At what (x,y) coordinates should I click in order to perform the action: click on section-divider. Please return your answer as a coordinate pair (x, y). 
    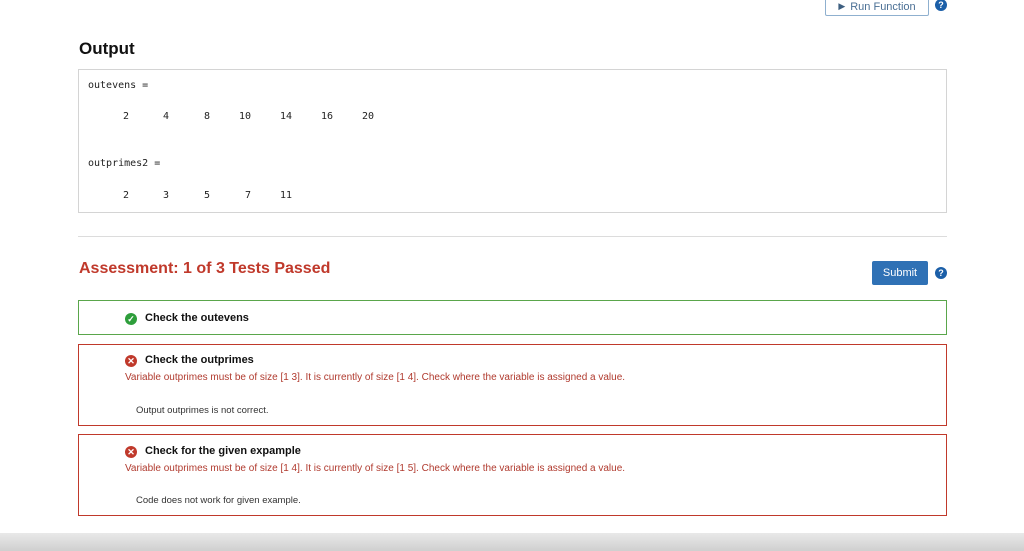
    Looking at the image, I should click on (512, 236).